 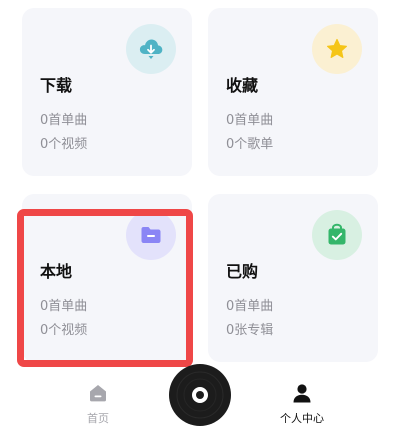 What do you see at coordinates (242, 271) in the screenshot?
I see `bought-title: 已购` at bounding box center [242, 271].